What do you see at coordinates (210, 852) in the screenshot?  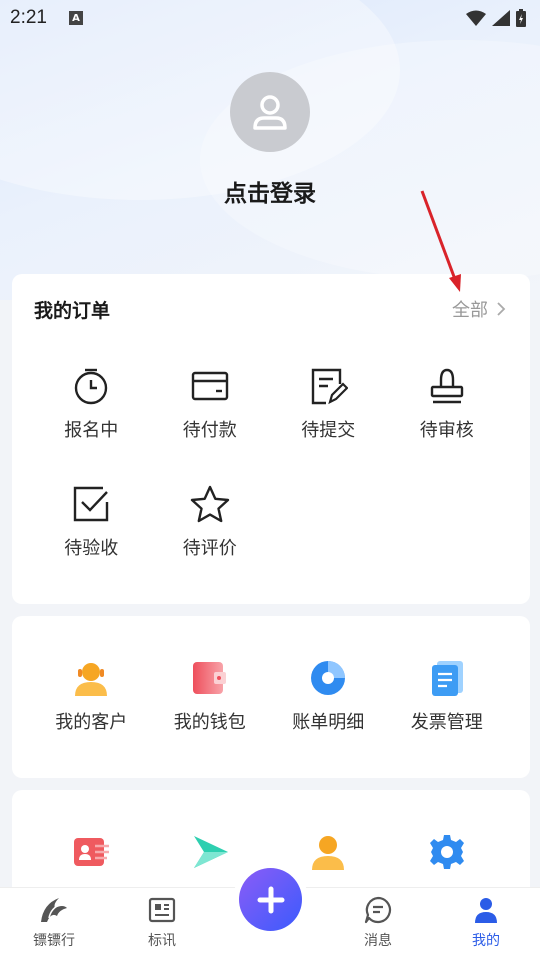 I see `share-icon` at bounding box center [210, 852].